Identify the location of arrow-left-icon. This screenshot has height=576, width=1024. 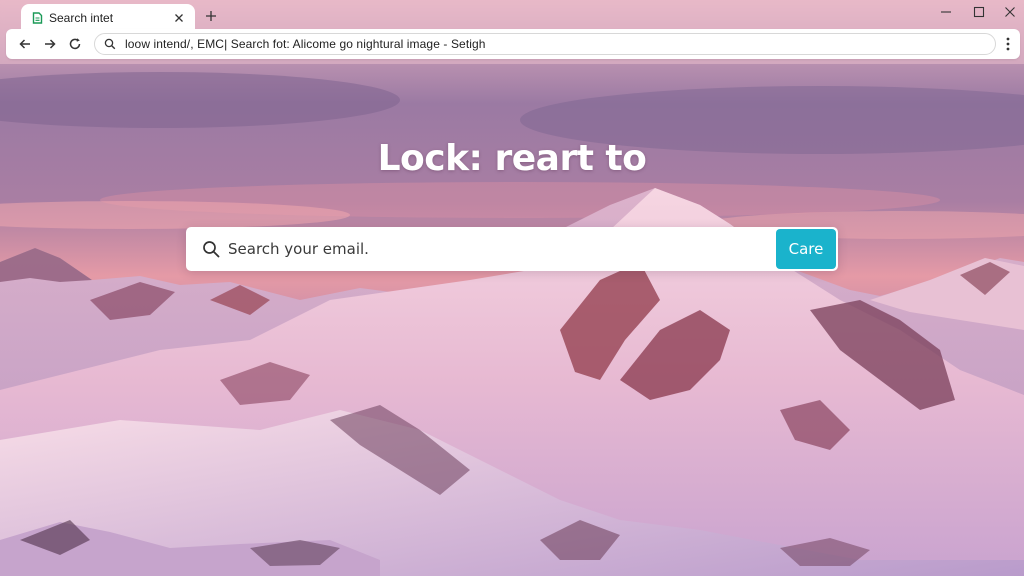
(25, 44).